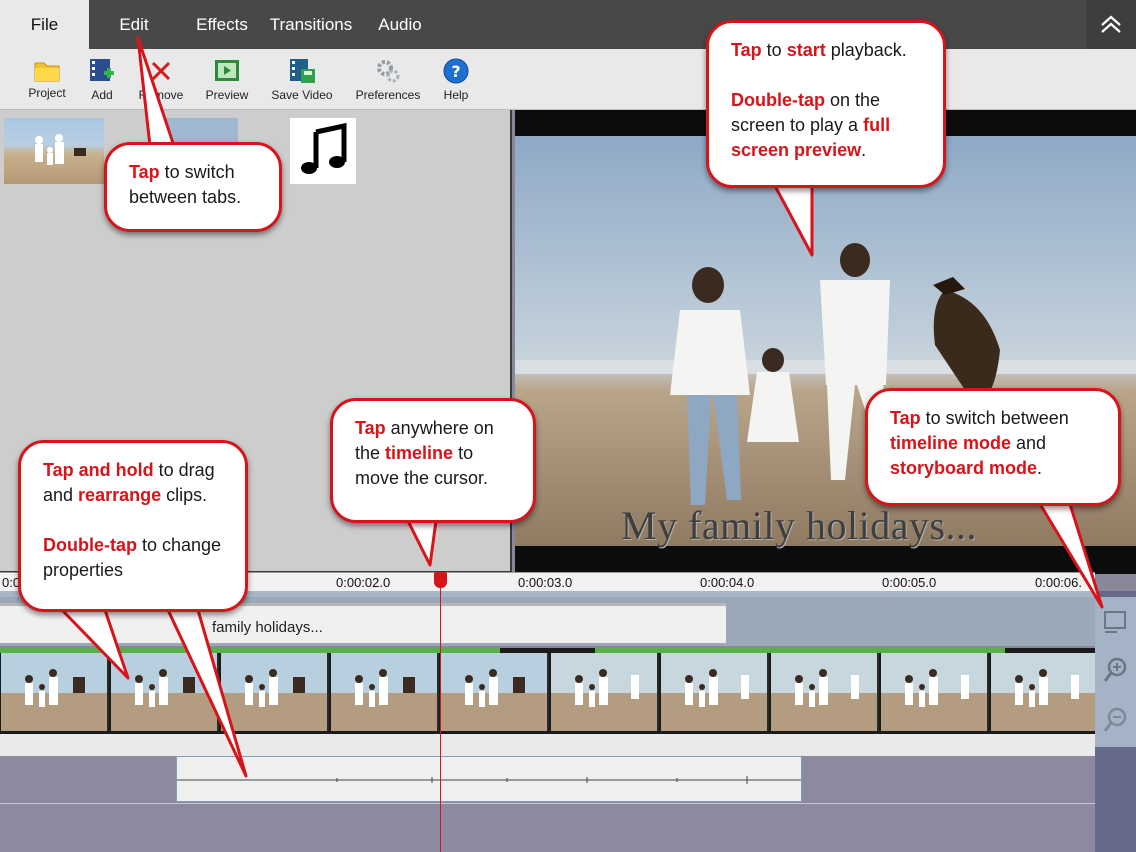  I want to click on callout-switch-tabs: Tap to switch between tabs., so click(193, 187).